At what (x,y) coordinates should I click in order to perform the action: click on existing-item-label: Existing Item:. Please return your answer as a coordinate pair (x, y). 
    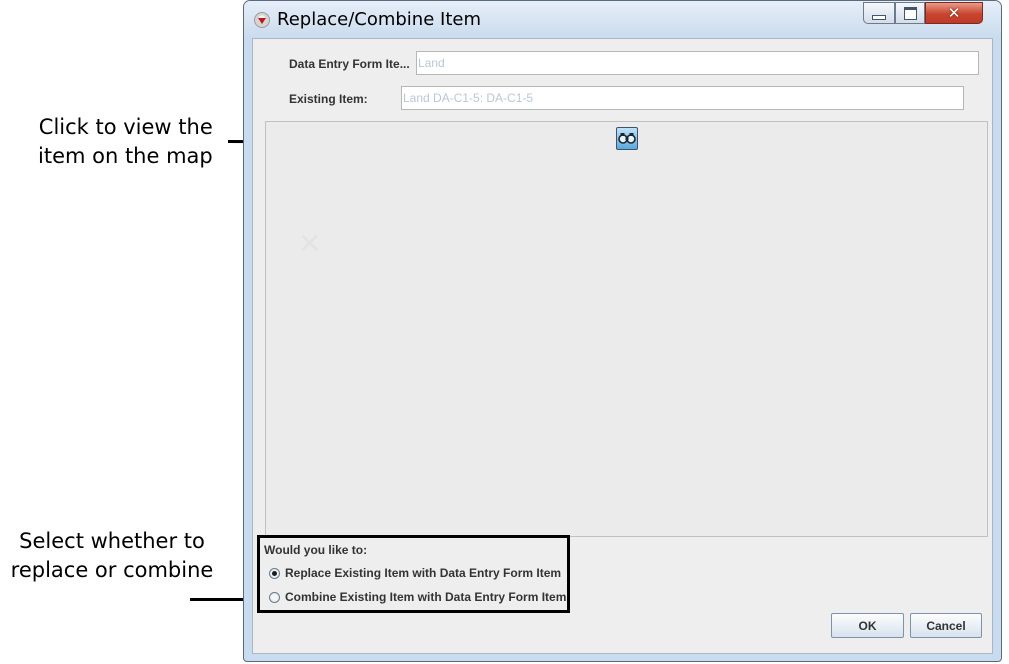
    Looking at the image, I should click on (328, 99).